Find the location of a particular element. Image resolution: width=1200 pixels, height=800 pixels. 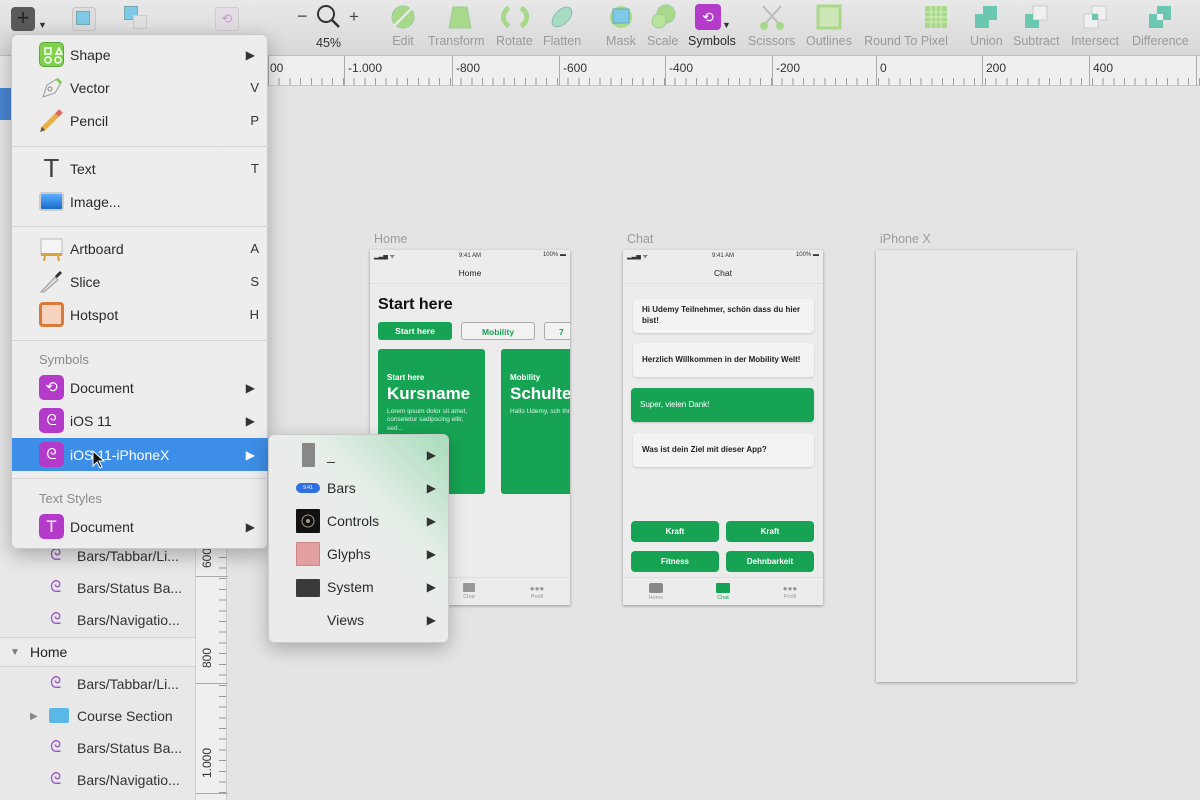

menu-item-shape: Shape ▶ is located at coordinates (140, 54).